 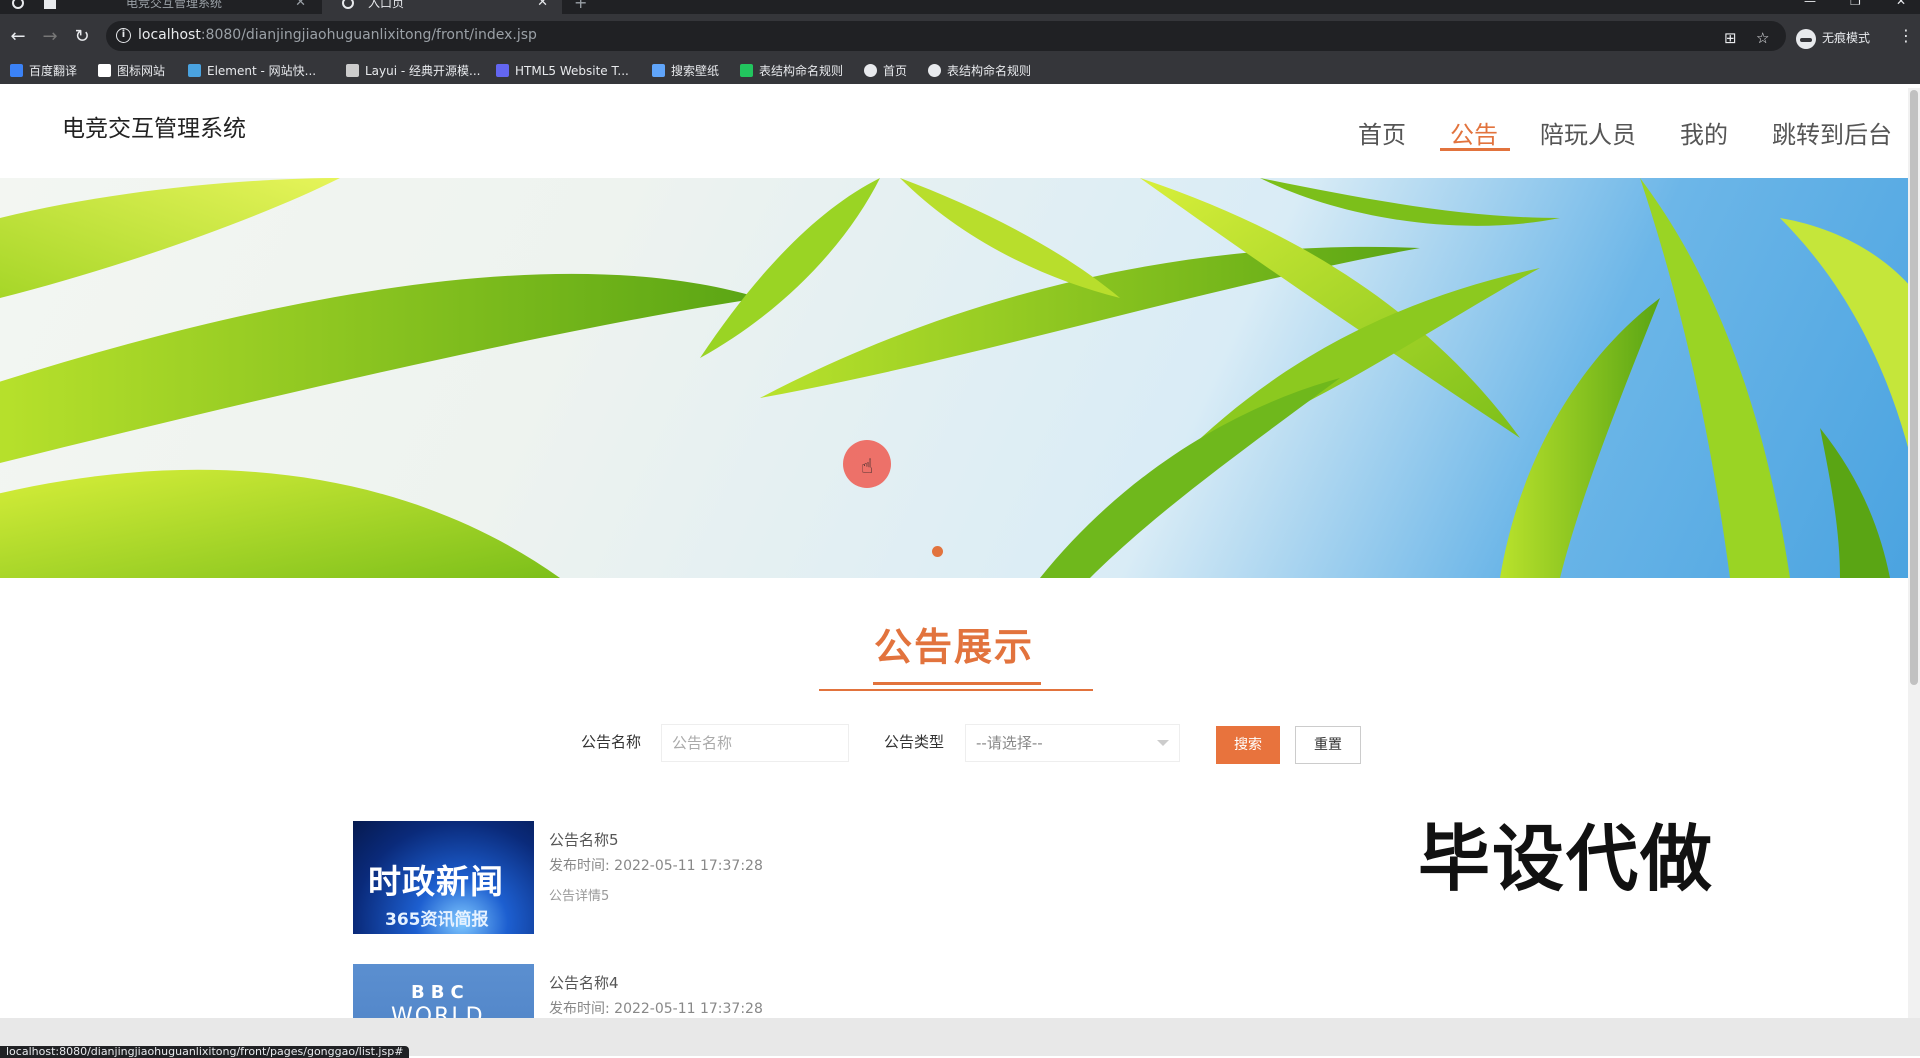 What do you see at coordinates (1901, 4) in the screenshot?
I see `window-close-icon: ✕` at bounding box center [1901, 4].